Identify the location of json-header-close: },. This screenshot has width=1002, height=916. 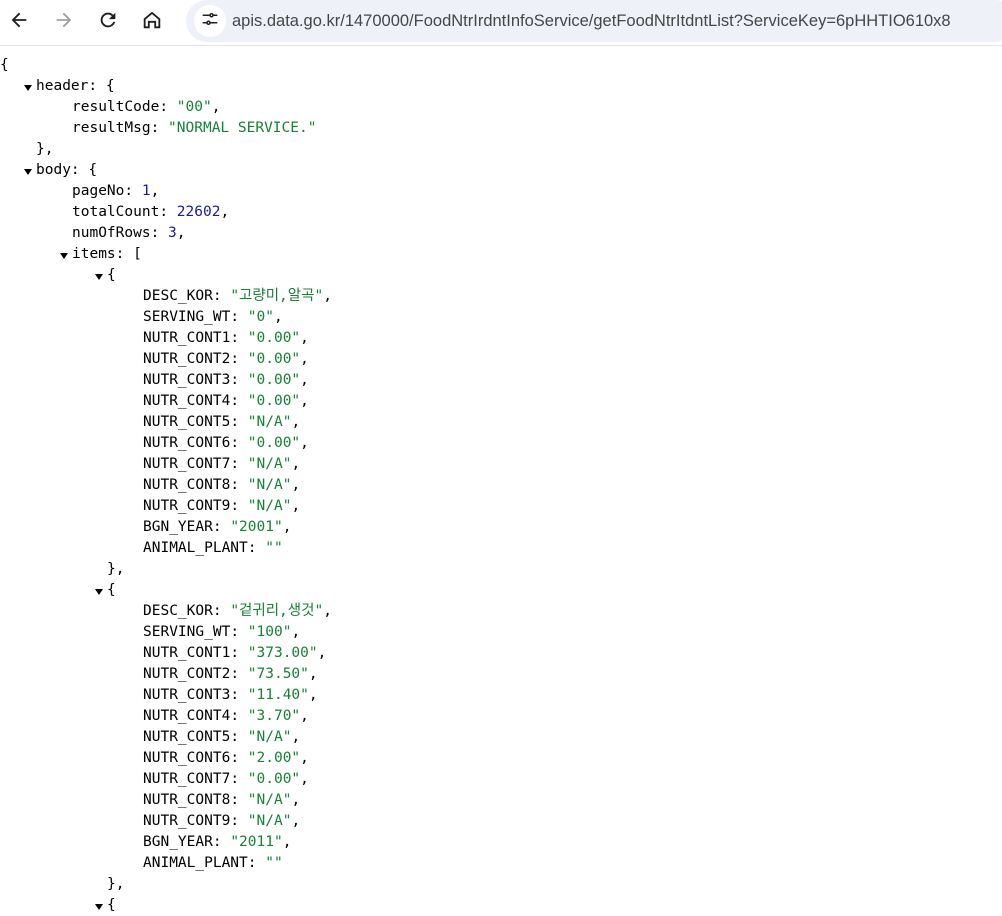
(45, 149).